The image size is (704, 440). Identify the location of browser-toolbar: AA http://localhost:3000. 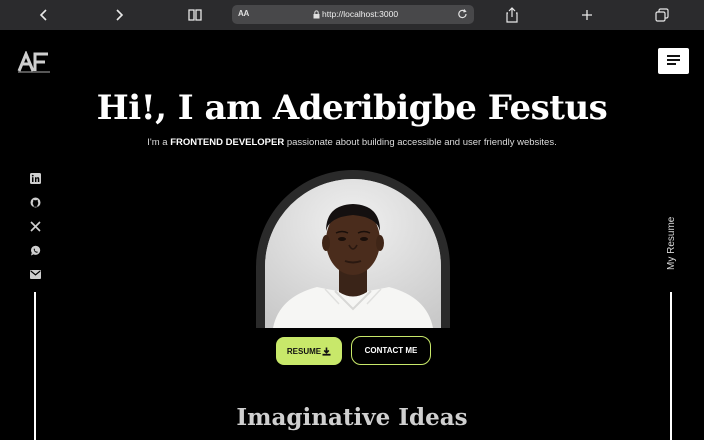
(352, 15).